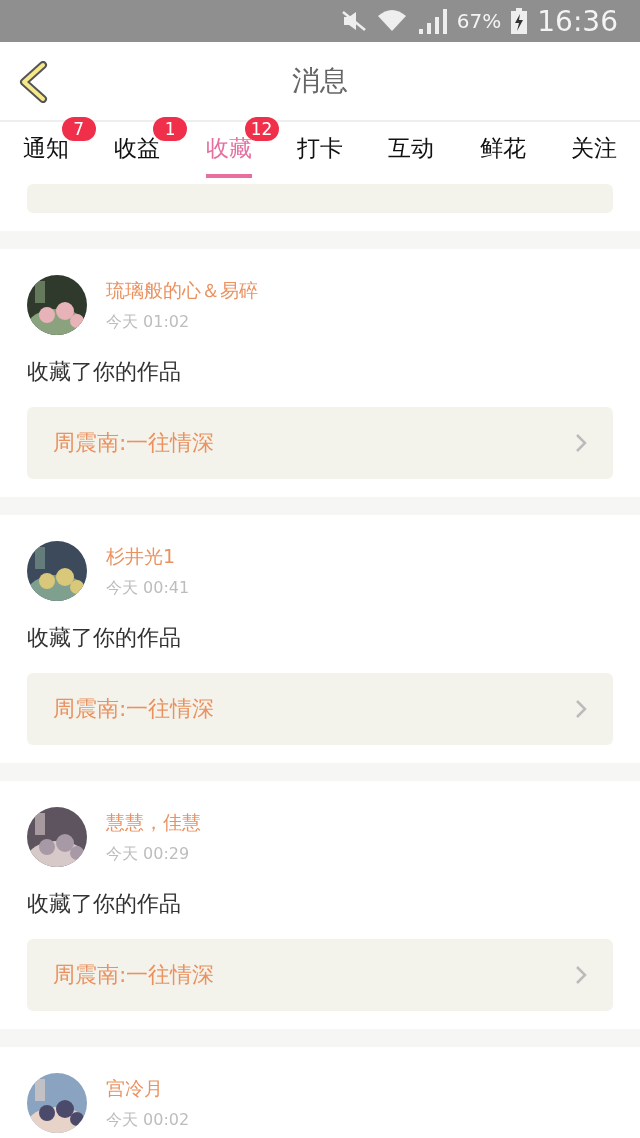 The height and width of the screenshot is (1138, 640). What do you see at coordinates (33, 82) in the screenshot?
I see `back-icon` at bounding box center [33, 82].